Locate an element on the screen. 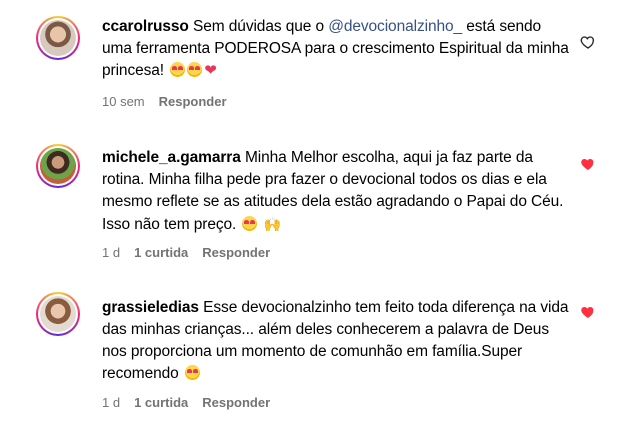  timestamp: 10 sem is located at coordinates (123, 101).